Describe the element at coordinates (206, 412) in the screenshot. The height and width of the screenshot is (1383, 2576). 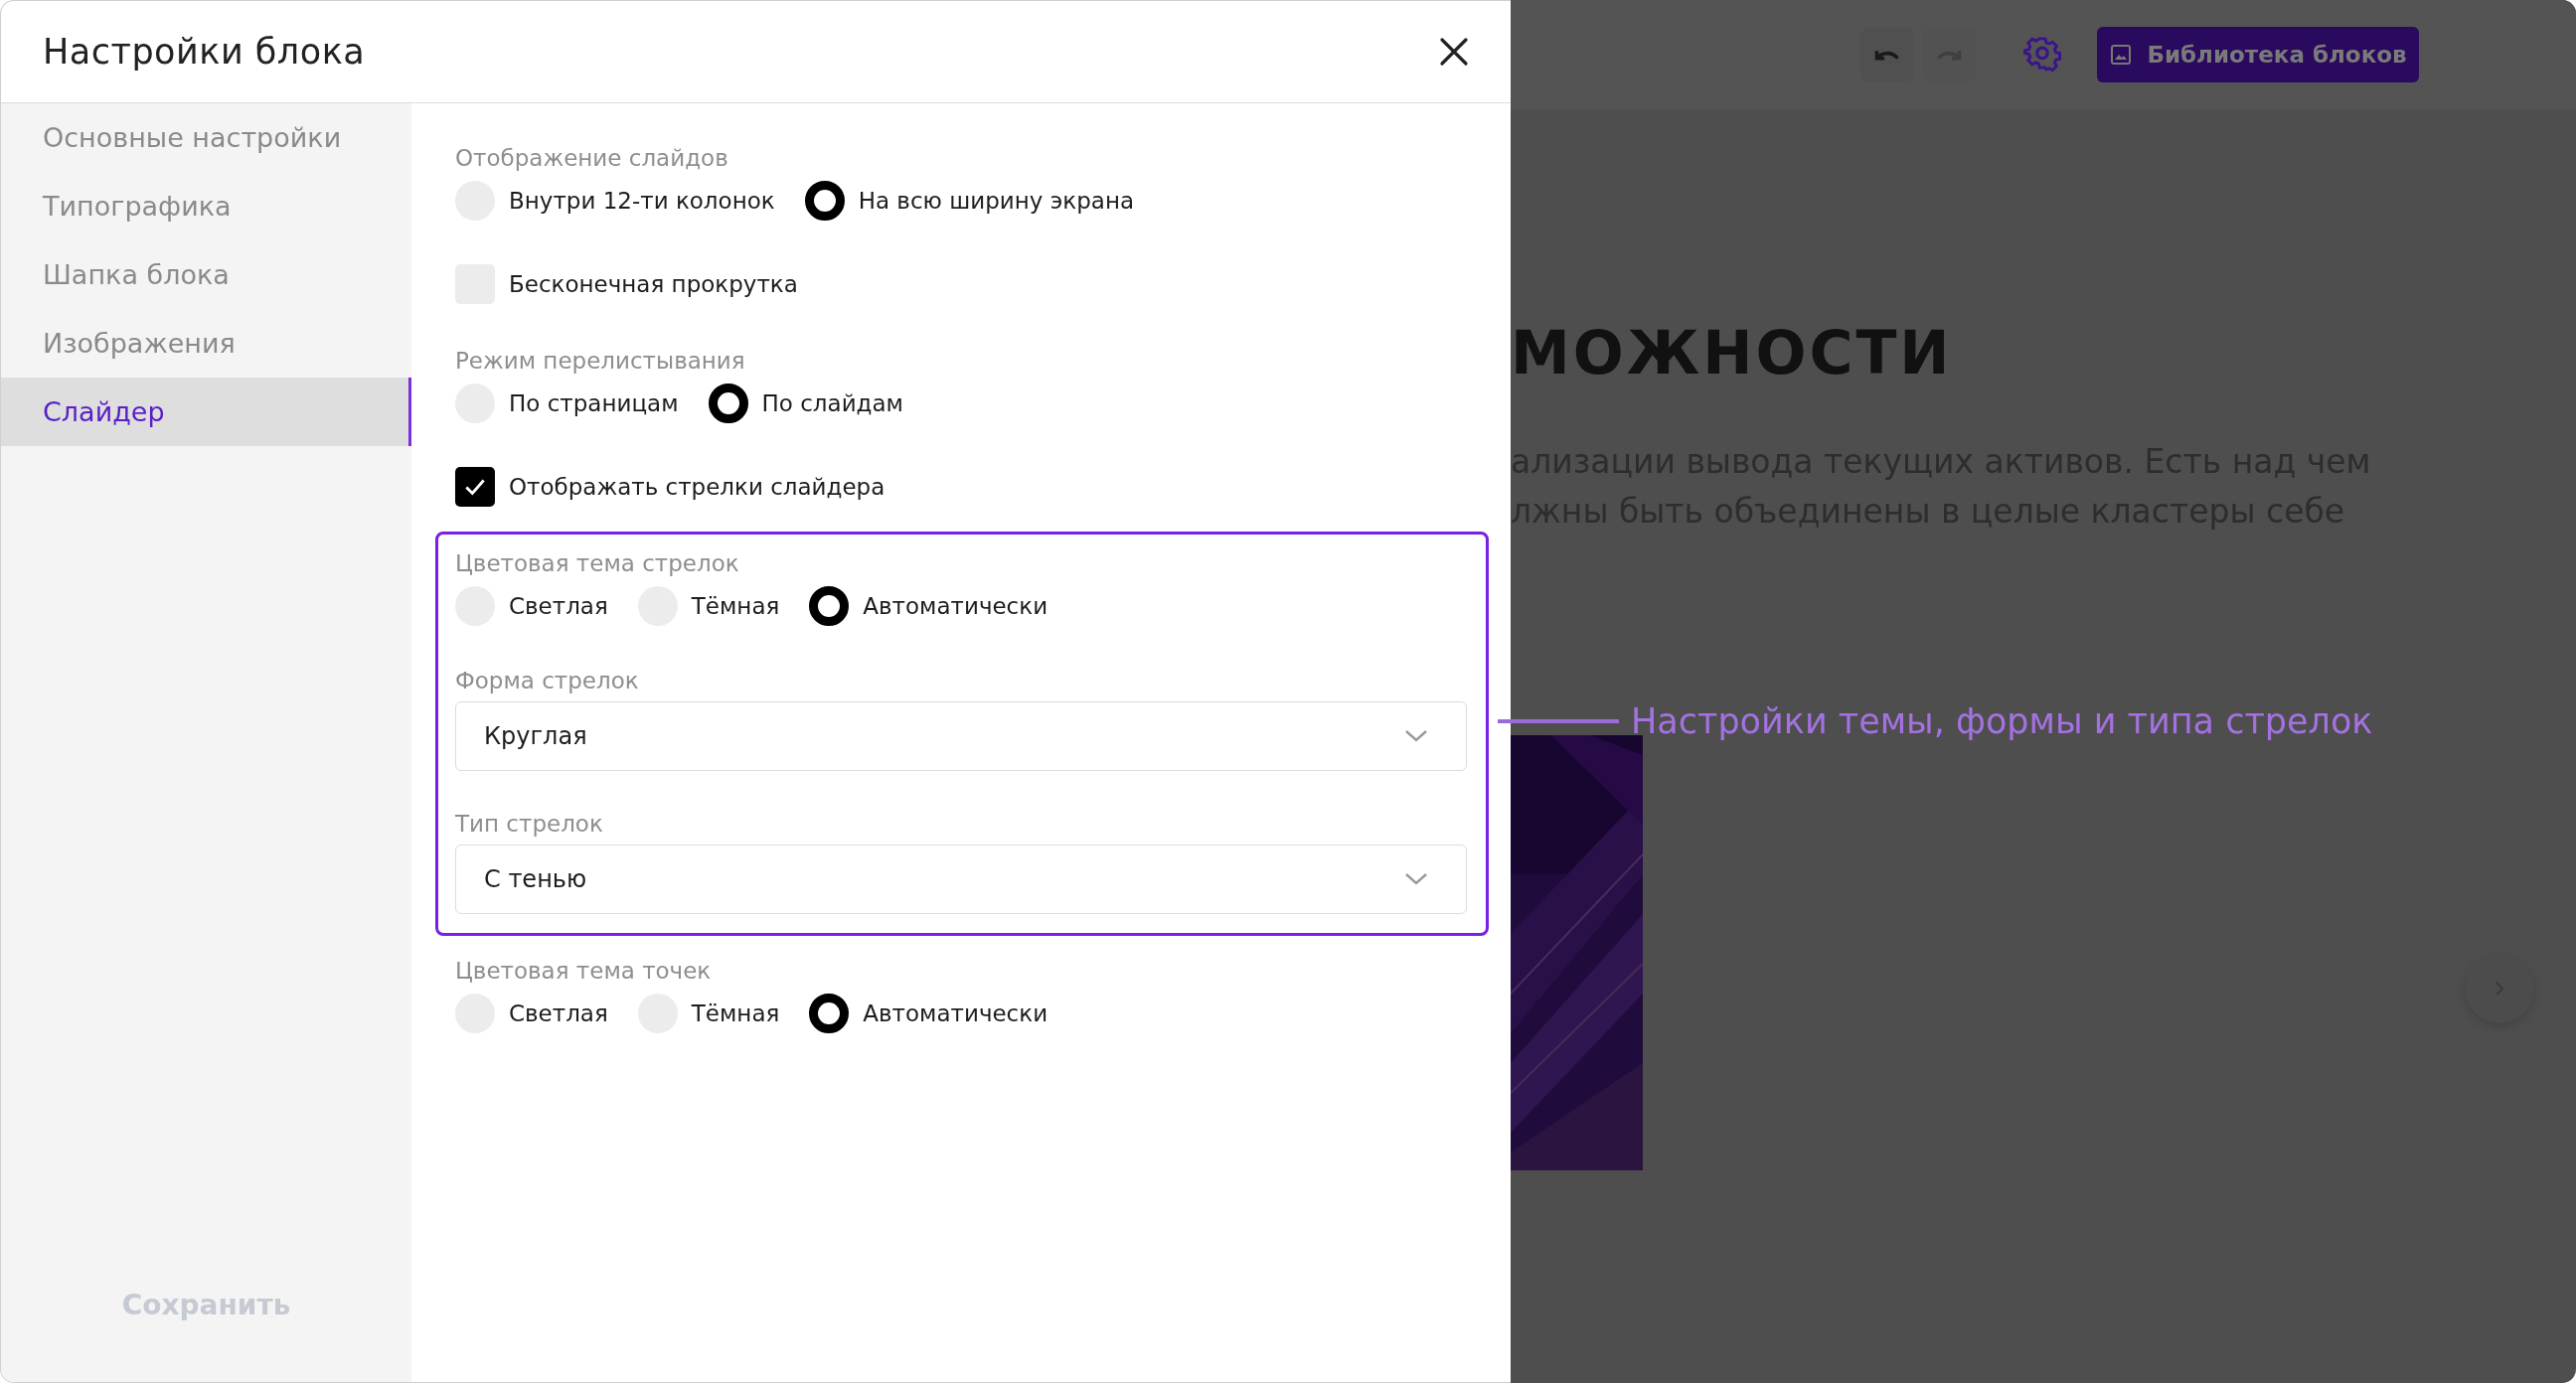
I see `sidebar-item: Слайдер` at that location.